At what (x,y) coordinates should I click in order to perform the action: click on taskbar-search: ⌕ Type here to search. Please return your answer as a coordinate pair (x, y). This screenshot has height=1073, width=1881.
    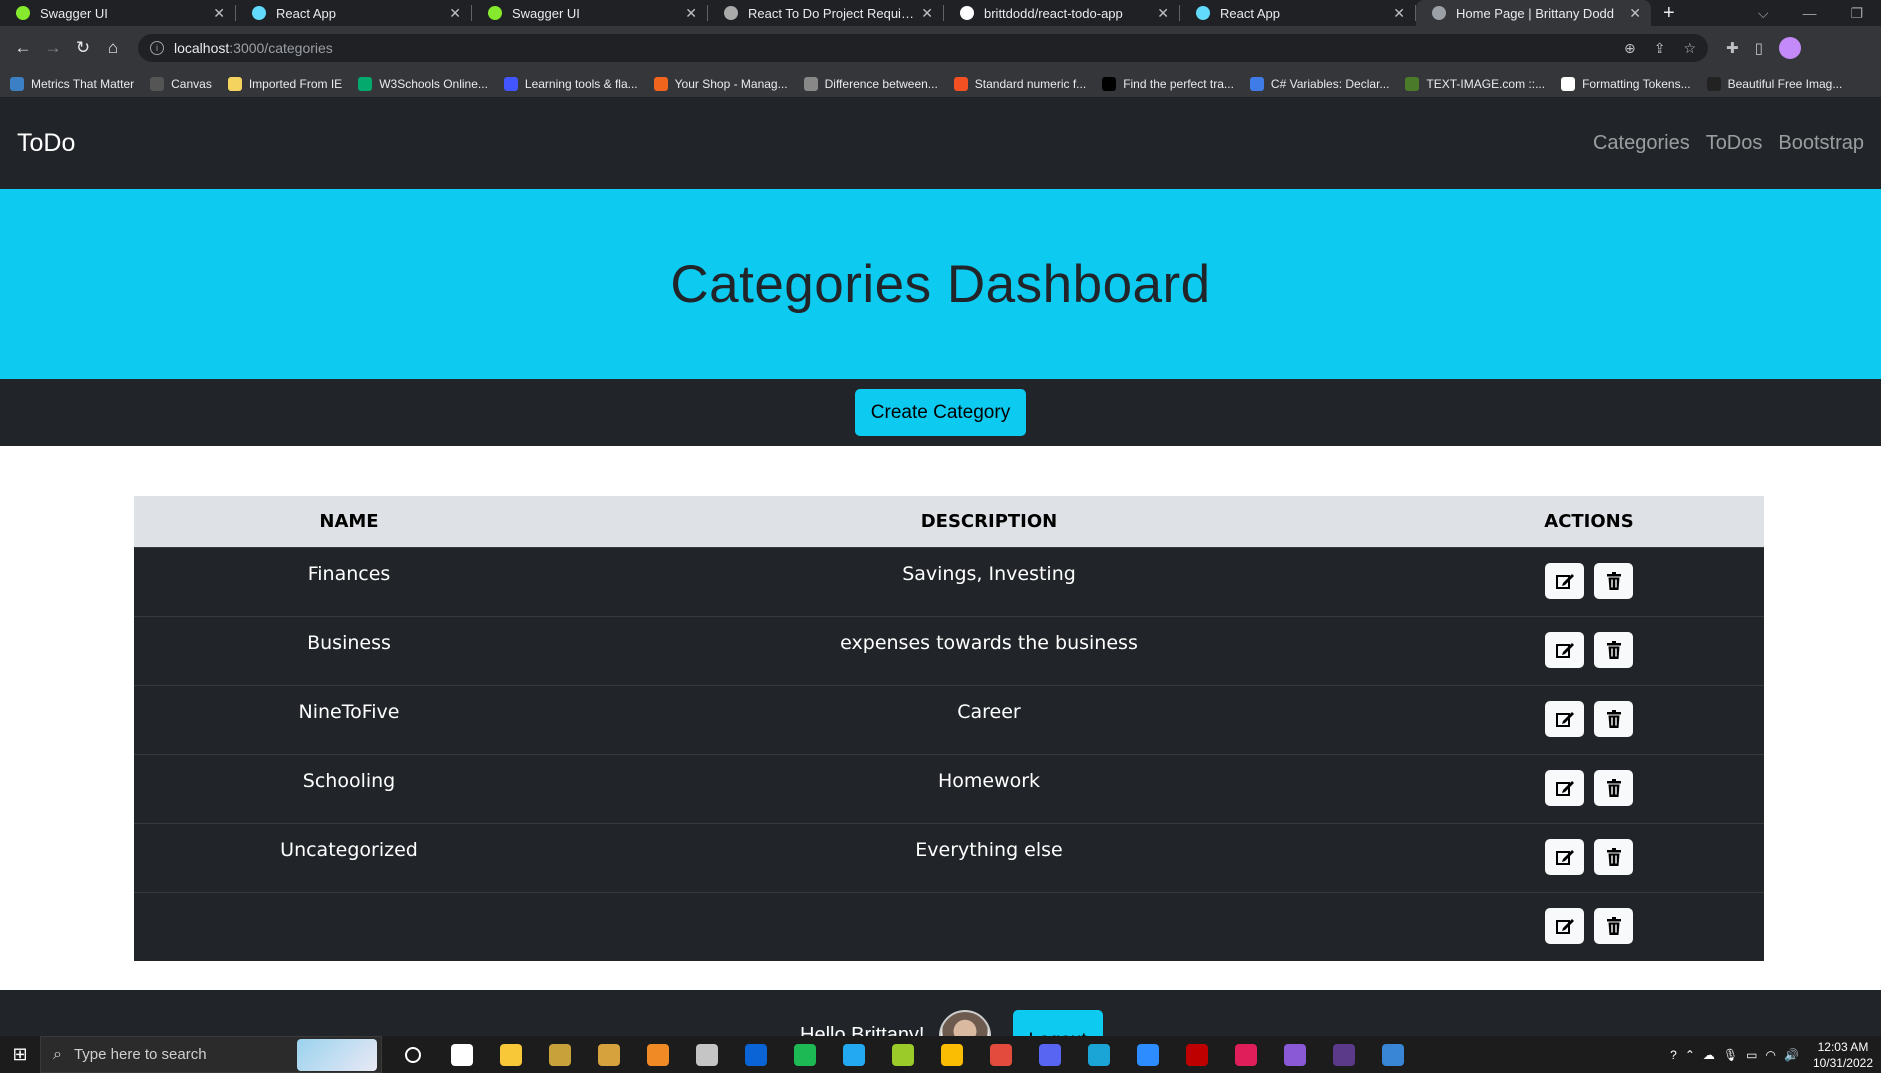
    Looking at the image, I should click on (211, 1054).